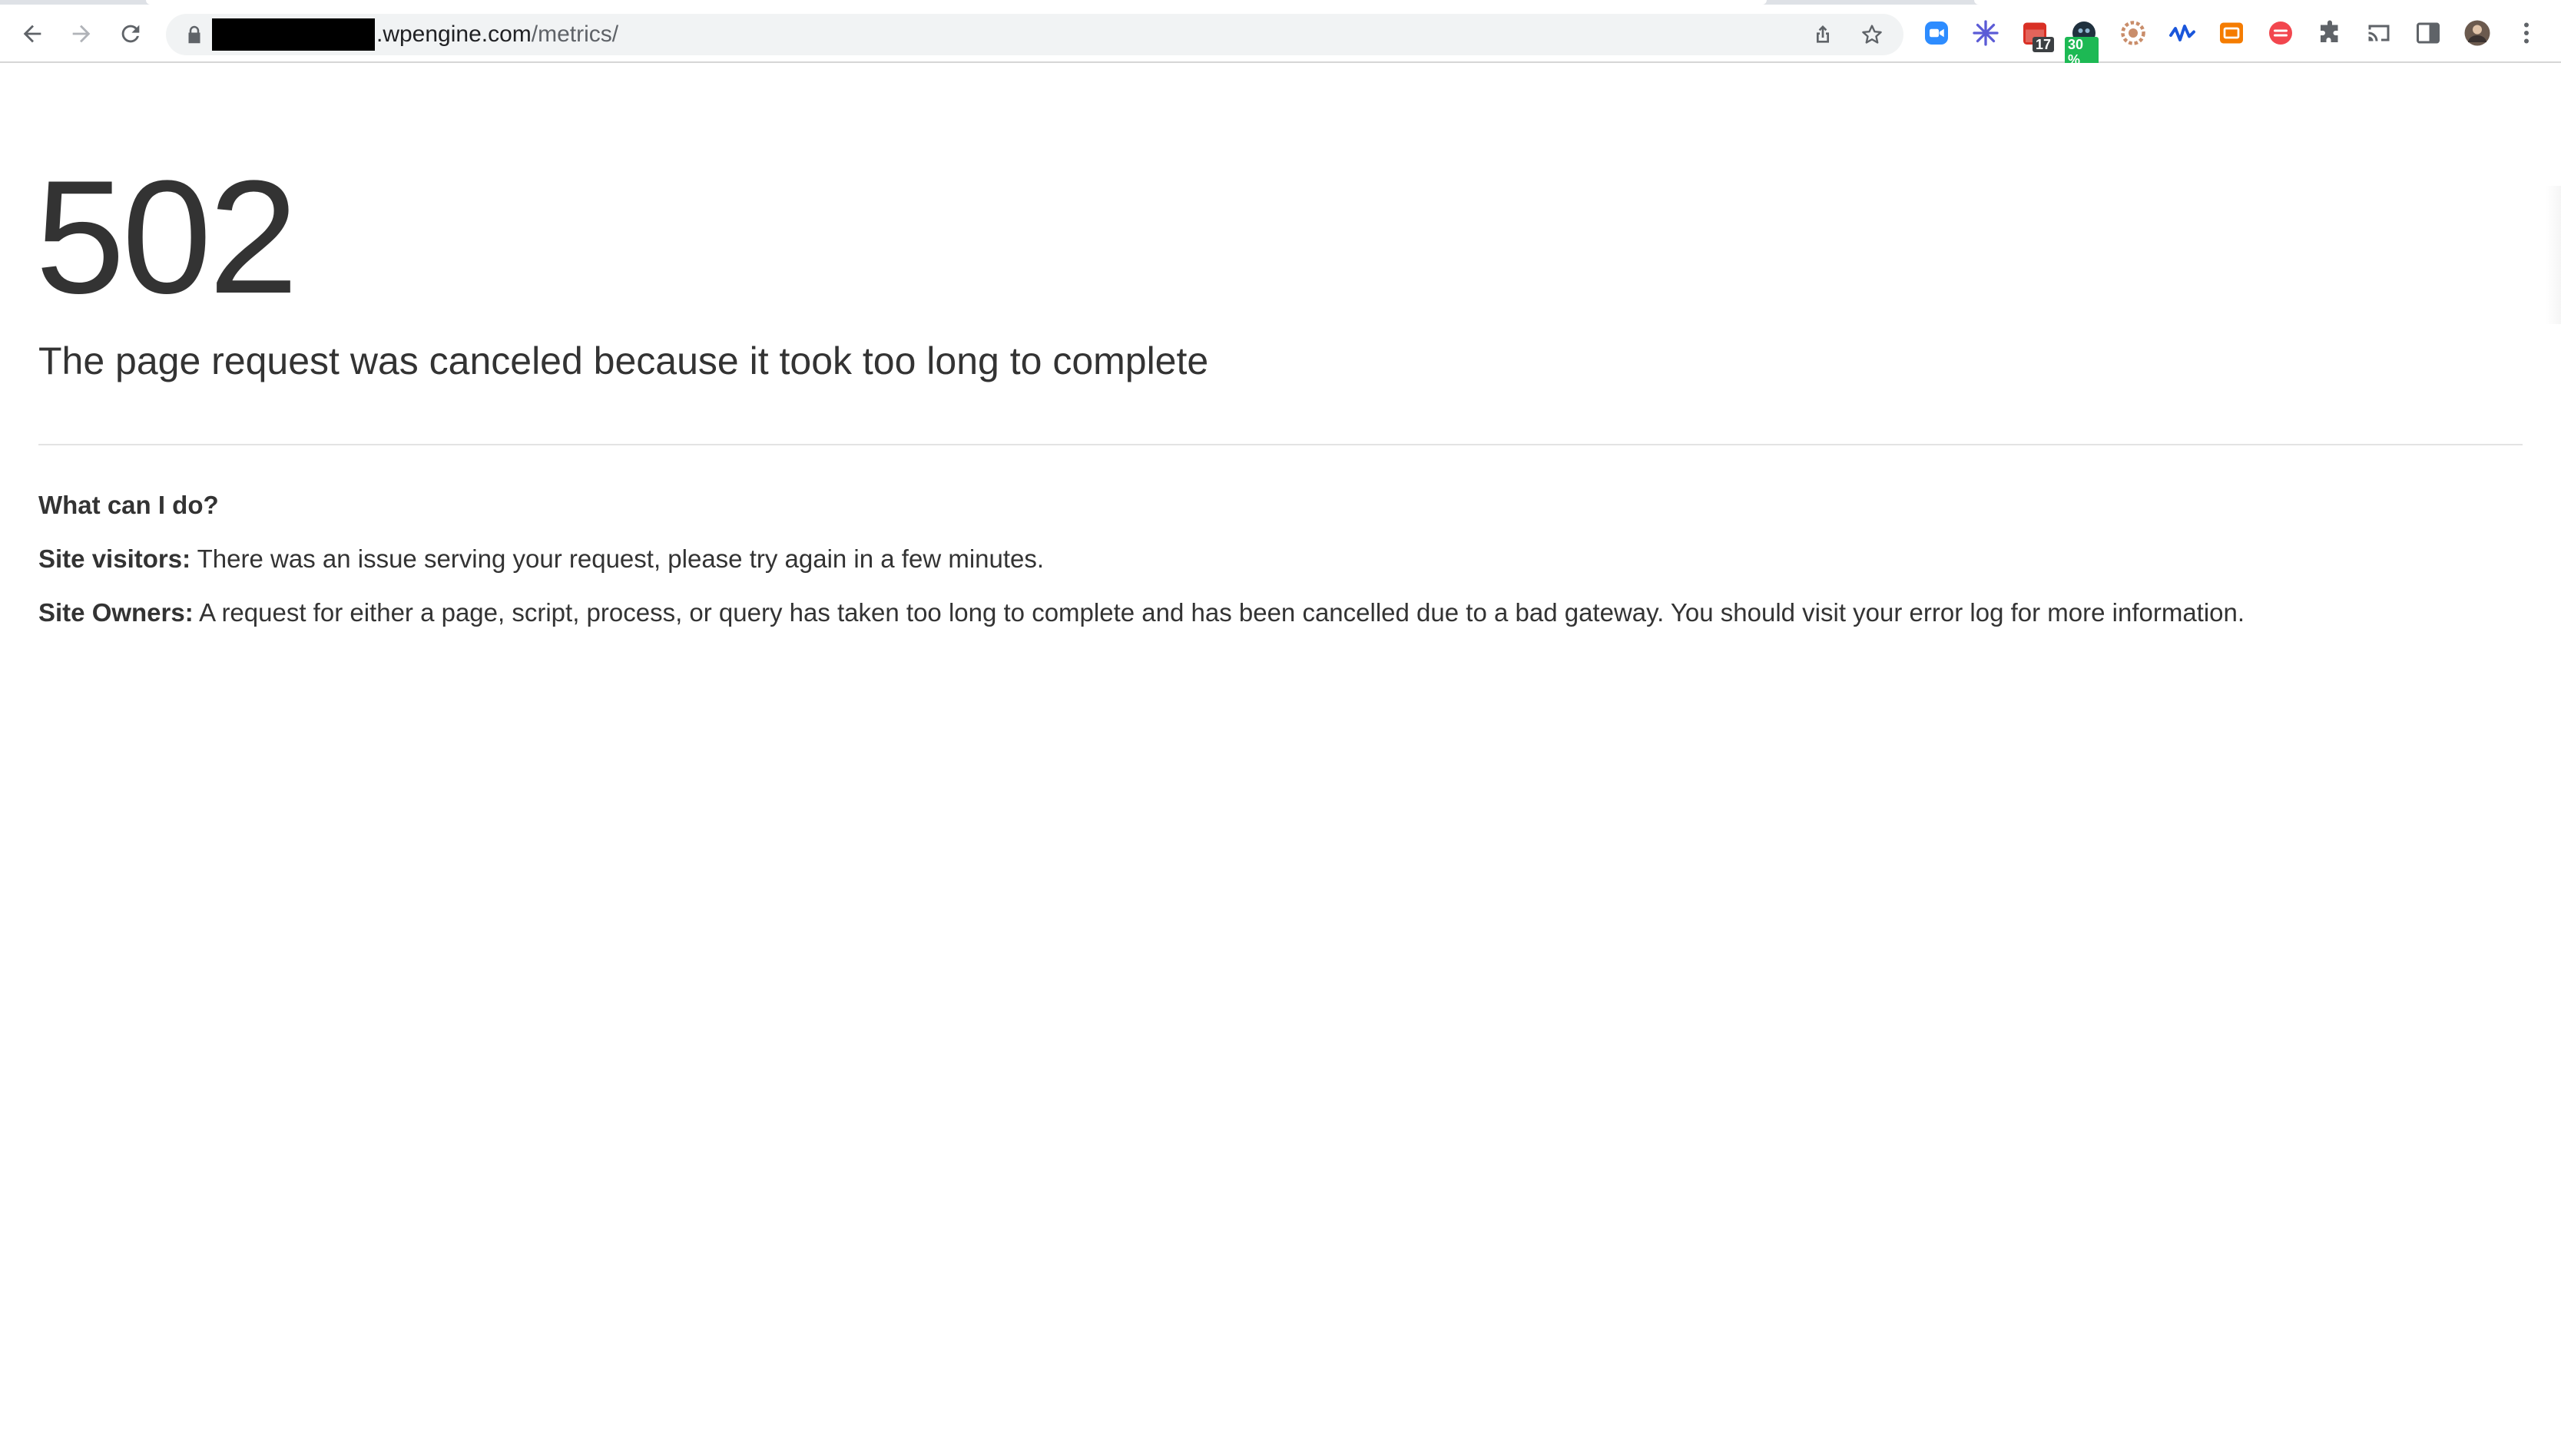 This screenshot has width=2561, height=1456. I want to click on back-button, so click(32, 34).